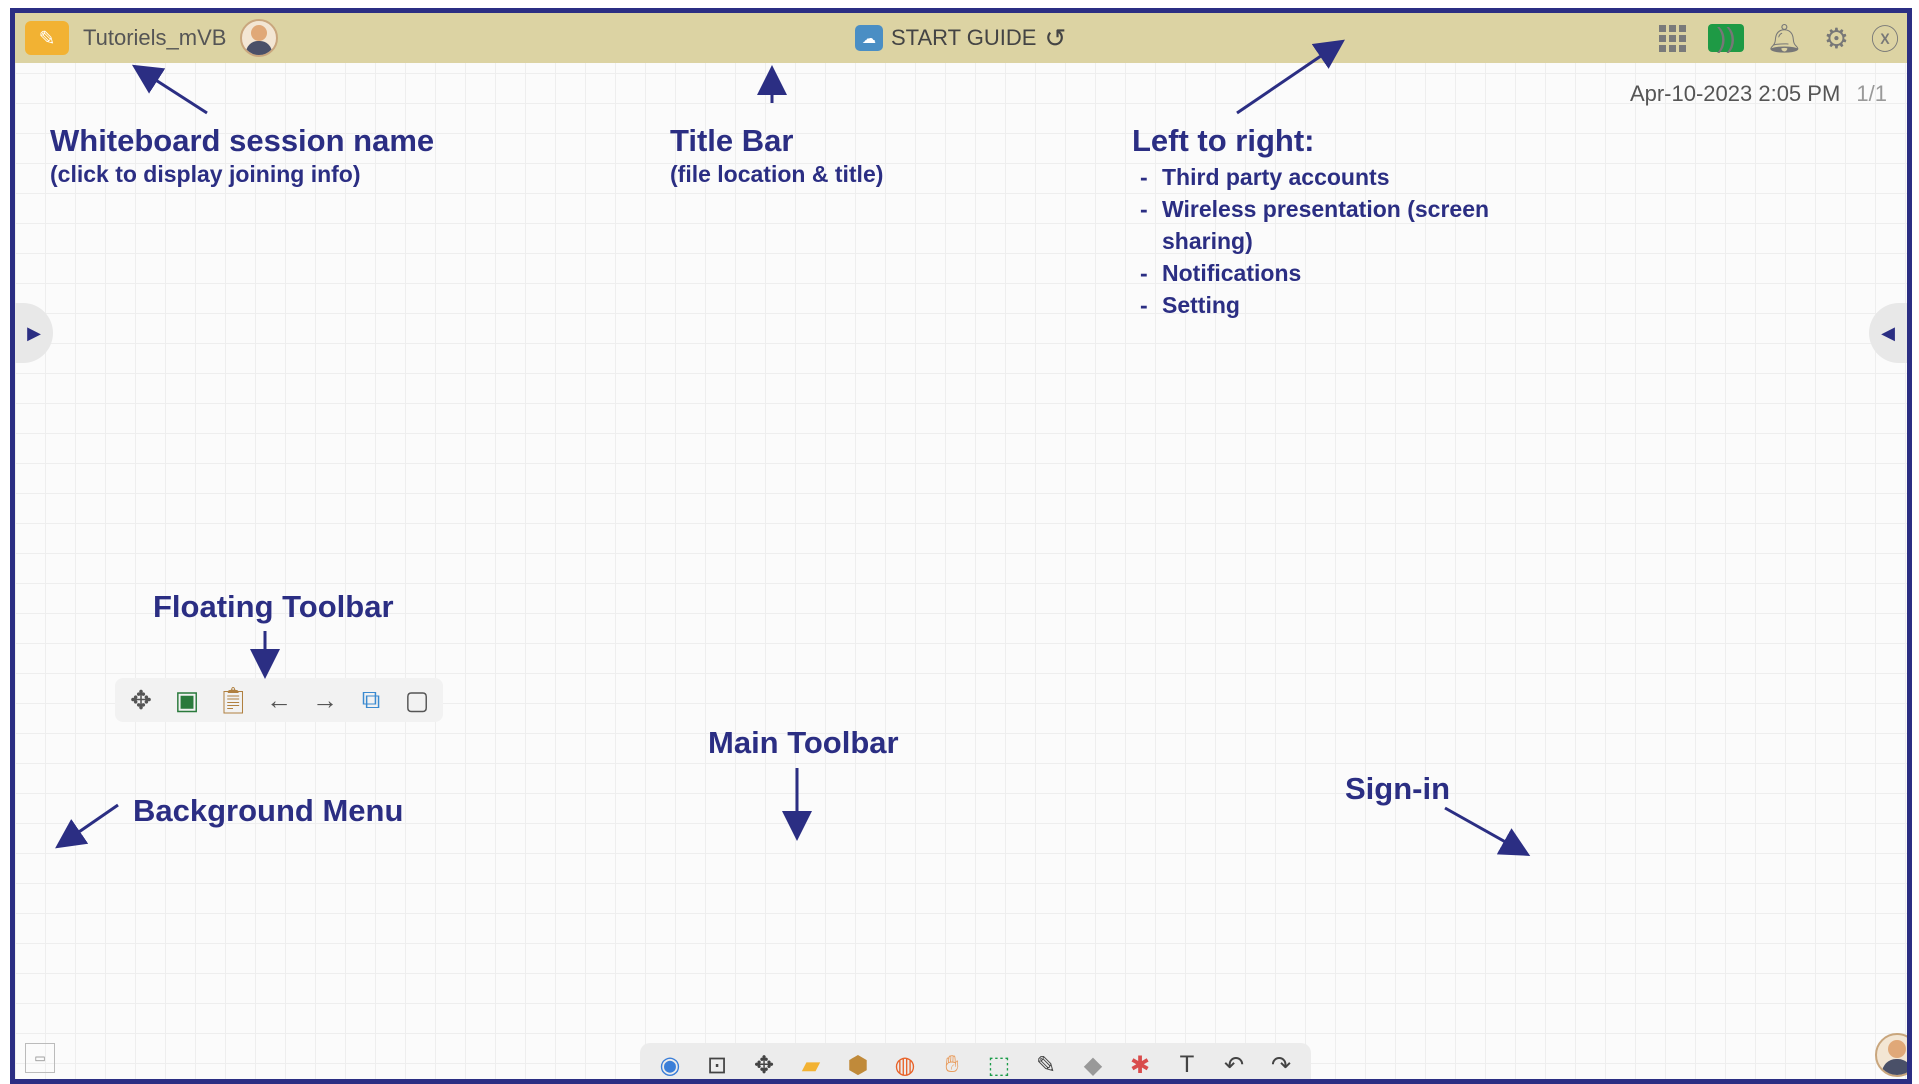  What do you see at coordinates (169, 89) in the screenshot?
I see `arrow-to-session` at bounding box center [169, 89].